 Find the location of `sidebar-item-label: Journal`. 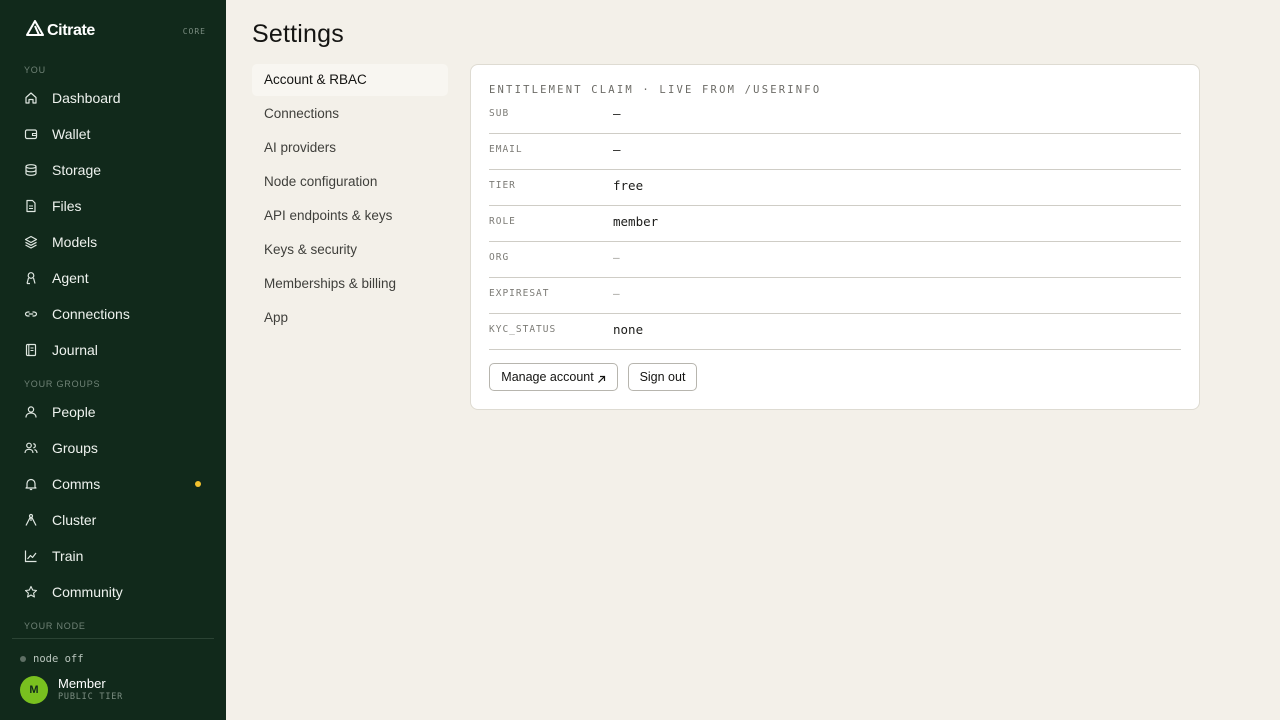

sidebar-item-label: Journal is located at coordinates (75, 350).